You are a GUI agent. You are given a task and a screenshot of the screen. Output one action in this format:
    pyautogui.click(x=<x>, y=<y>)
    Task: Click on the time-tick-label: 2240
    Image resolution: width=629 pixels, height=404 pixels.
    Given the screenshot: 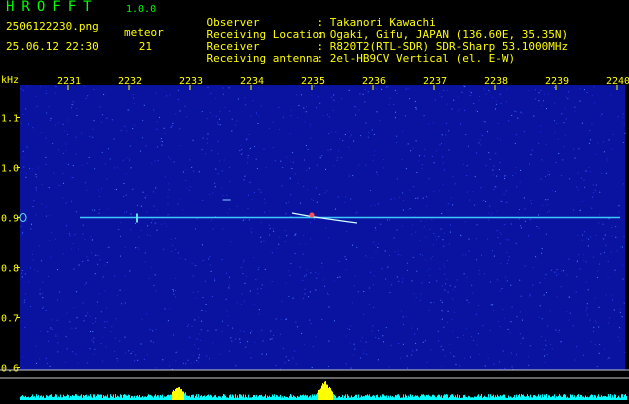 What is the action you would take?
    pyautogui.click(x=617, y=81)
    